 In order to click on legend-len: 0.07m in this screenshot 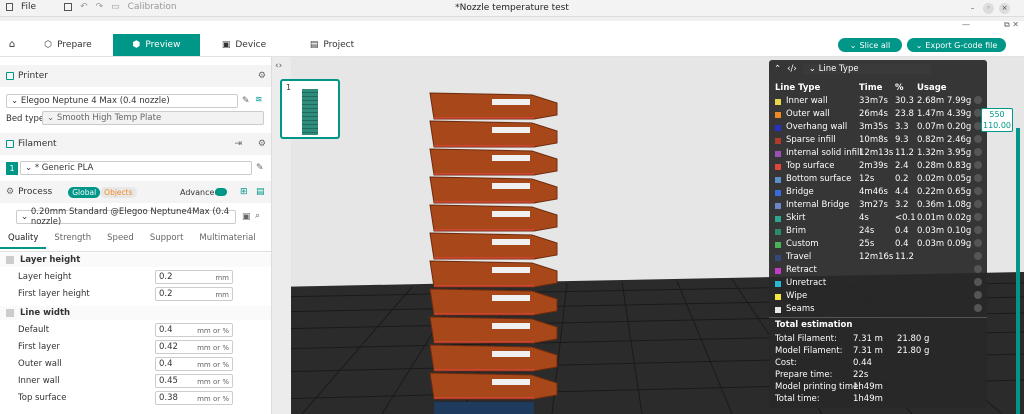, I will do `click(931, 127)`.